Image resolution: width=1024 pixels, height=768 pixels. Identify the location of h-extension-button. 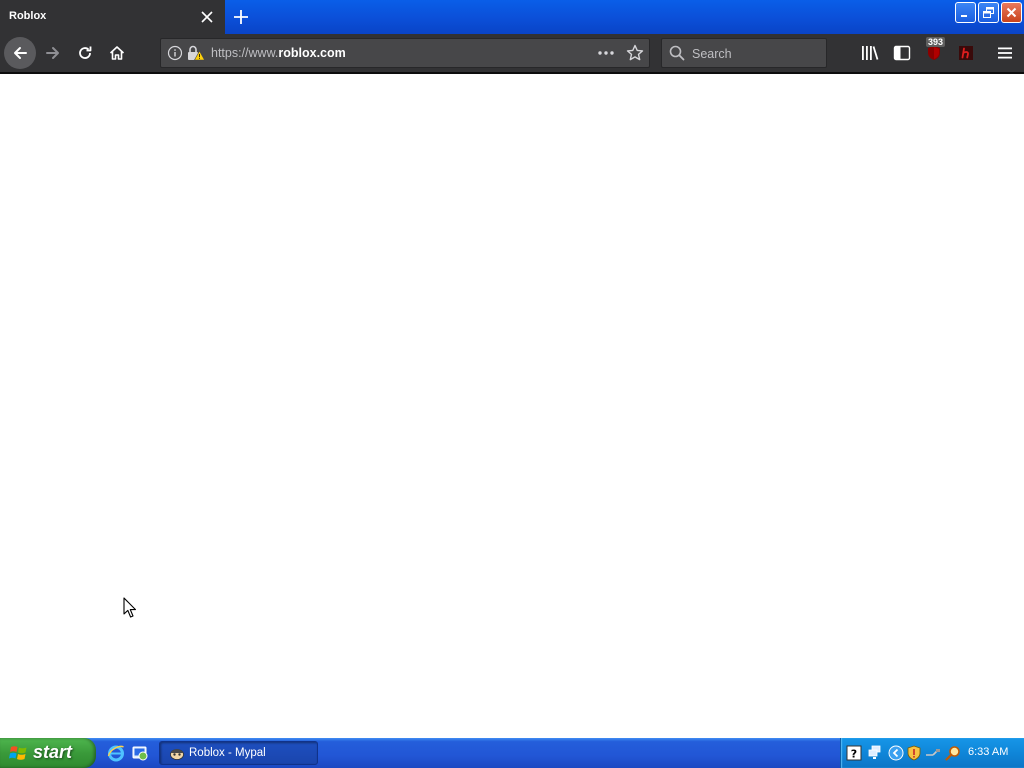
(966, 53).